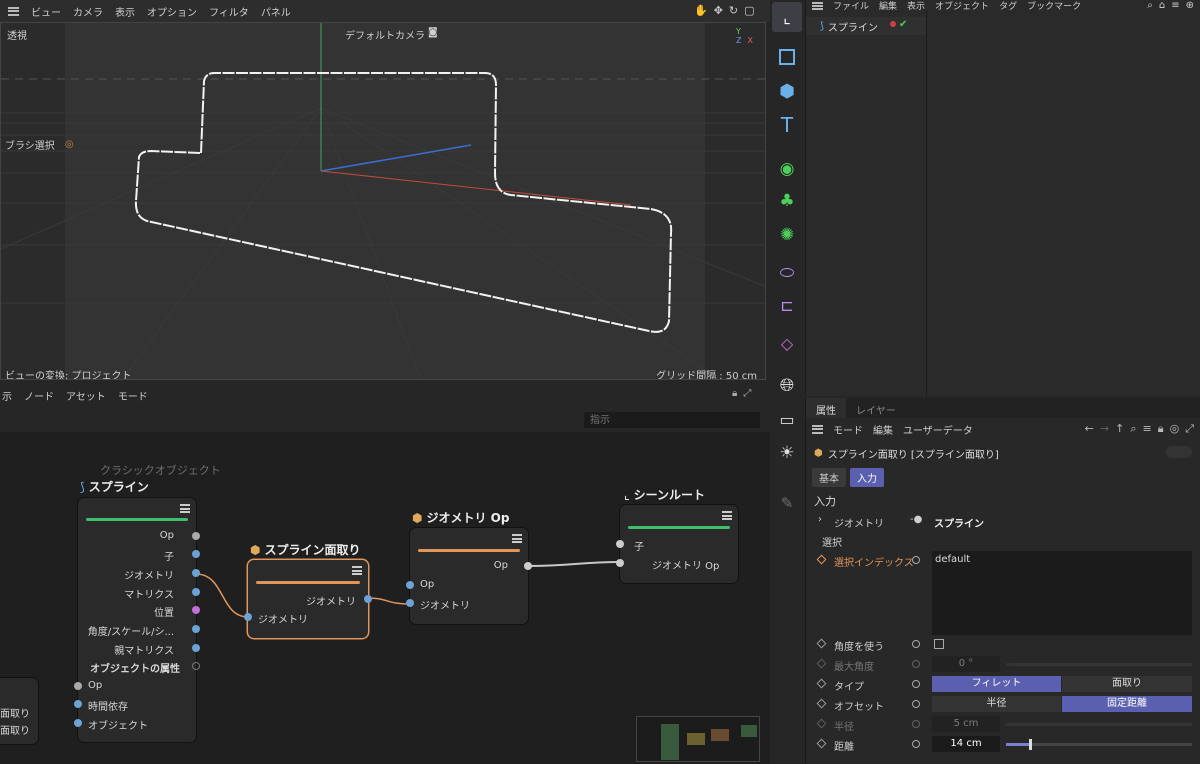  What do you see at coordinates (196, 610) in the screenshot?
I see `port-position-out` at bounding box center [196, 610].